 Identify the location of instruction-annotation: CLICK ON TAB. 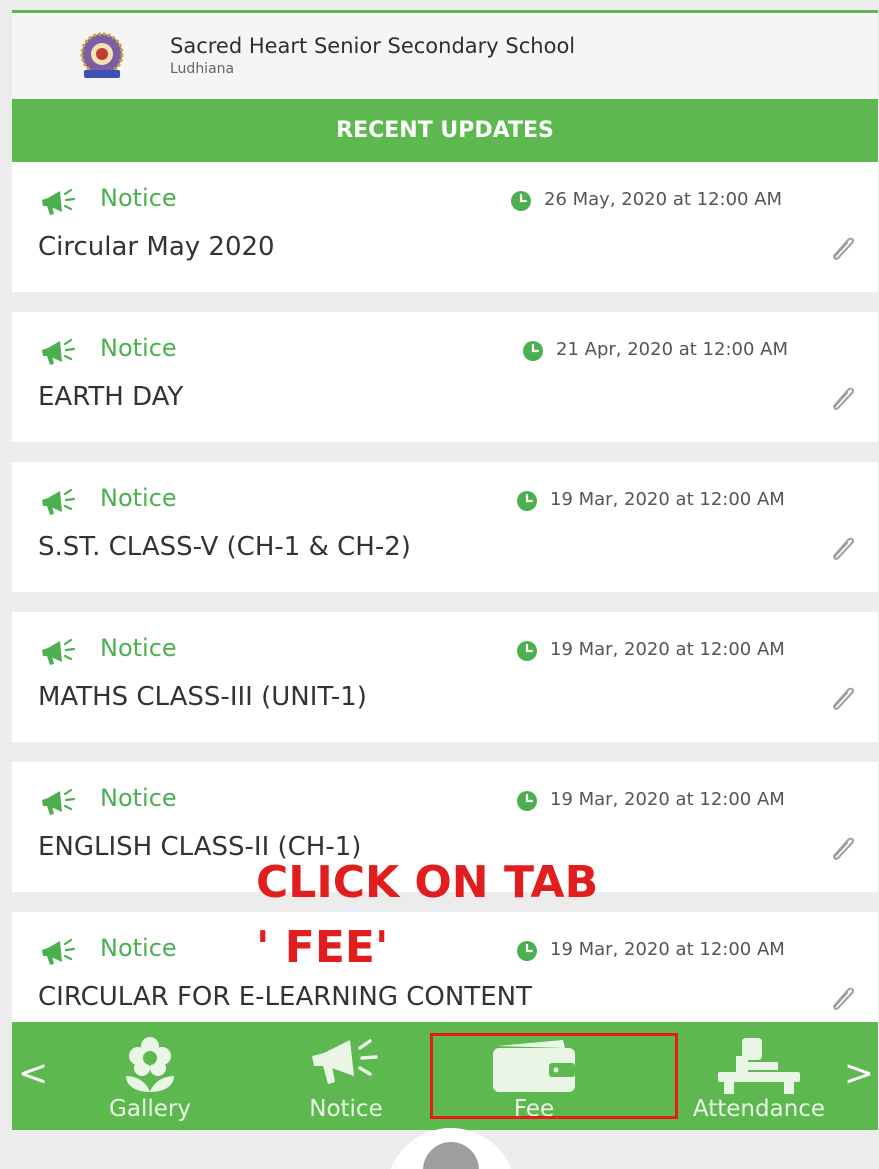
(427, 882).